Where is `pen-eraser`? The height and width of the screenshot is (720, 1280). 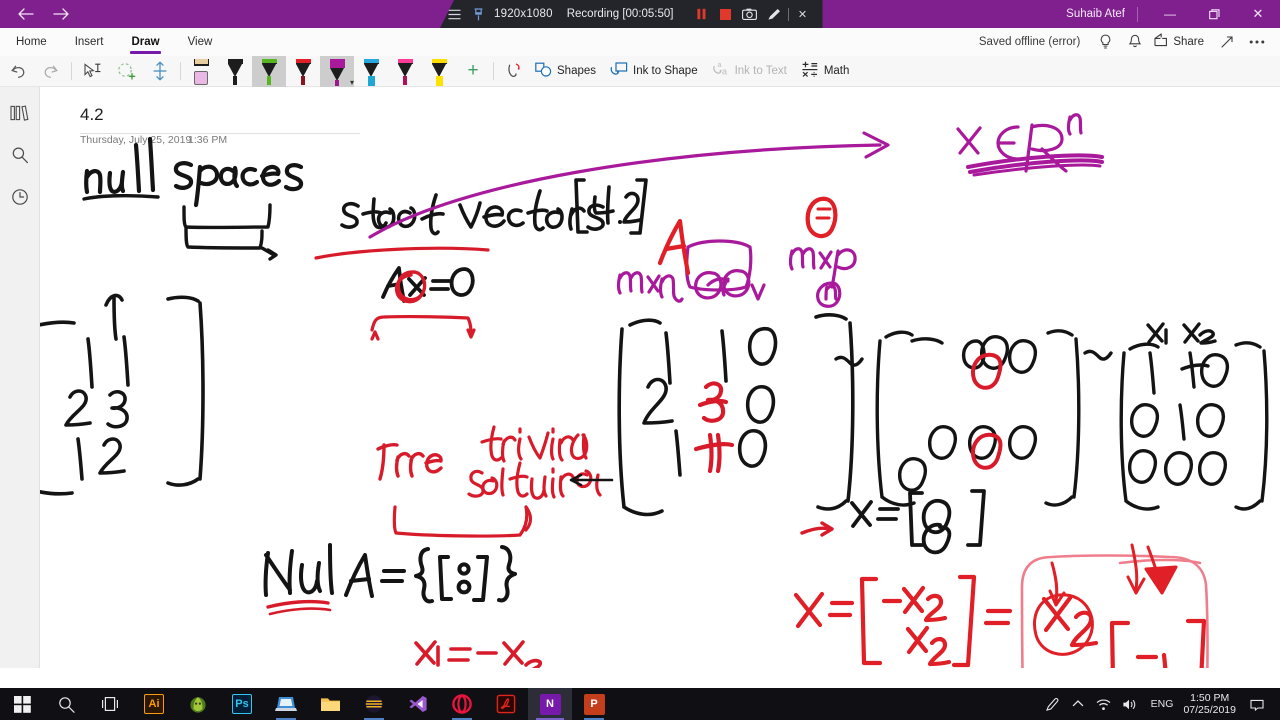 pen-eraser is located at coordinates (201, 71).